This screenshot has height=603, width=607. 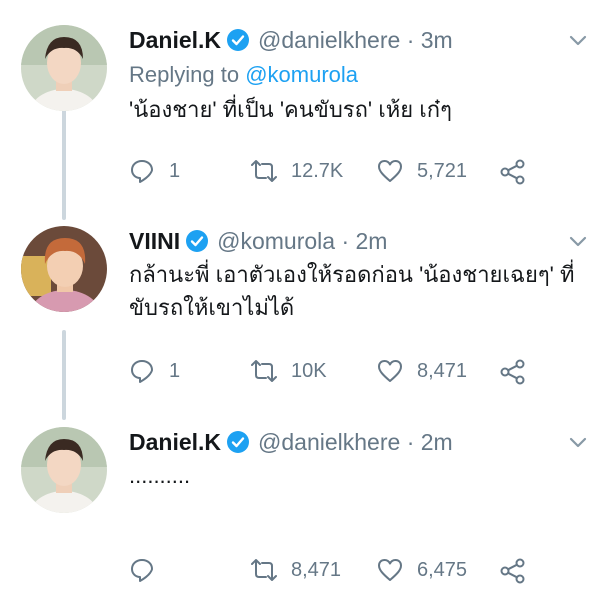 I want to click on like-button: 6,475, so click(x=422, y=570).